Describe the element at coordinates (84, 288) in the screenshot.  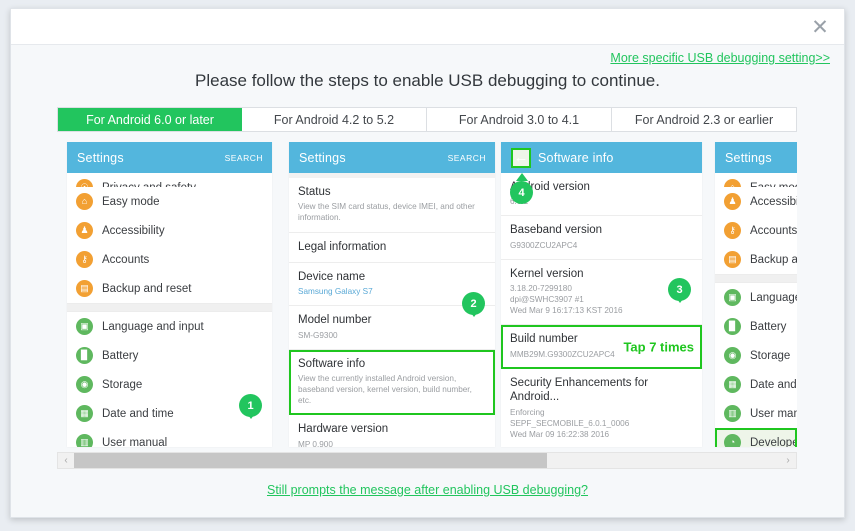
I see `backup-icon: ▤` at that location.